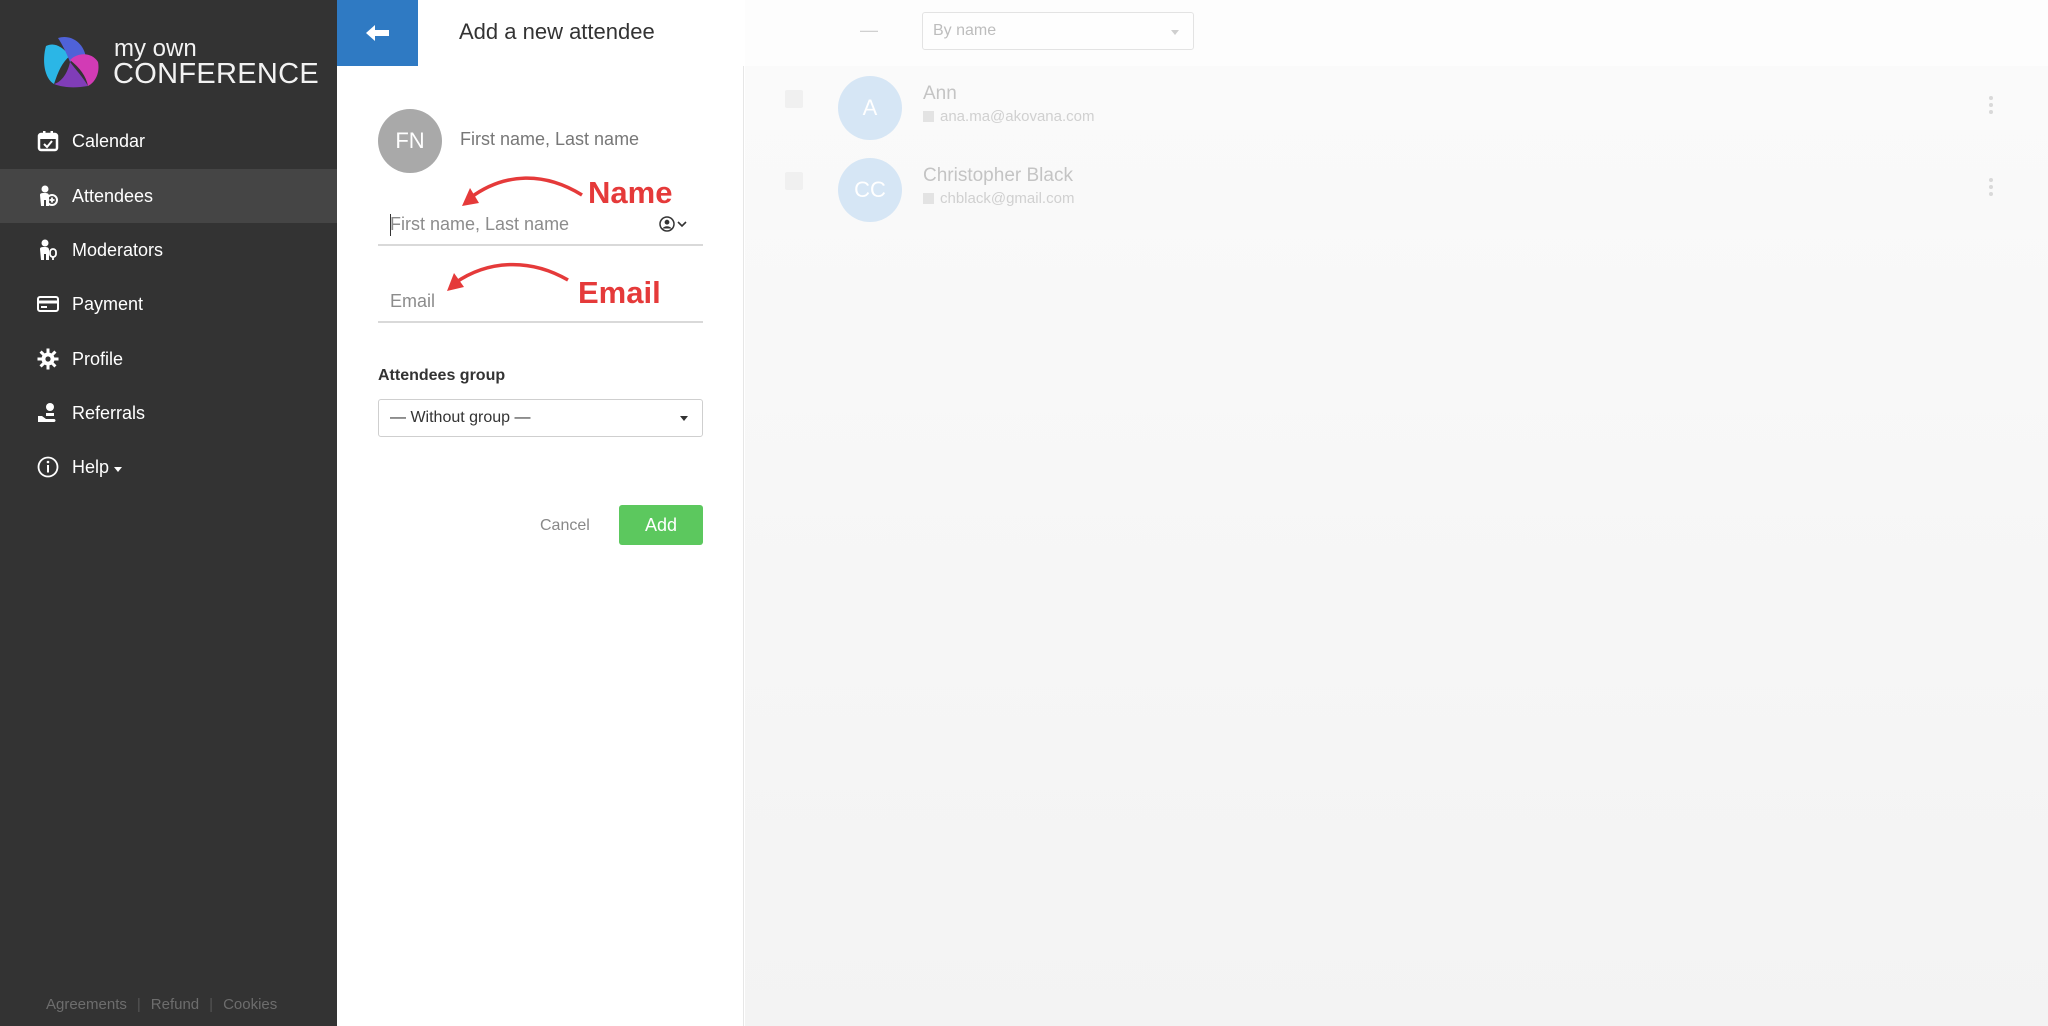  What do you see at coordinates (661, 525) in the screenshot?
I see `add-button: Add` at bounding box center [661, 525].